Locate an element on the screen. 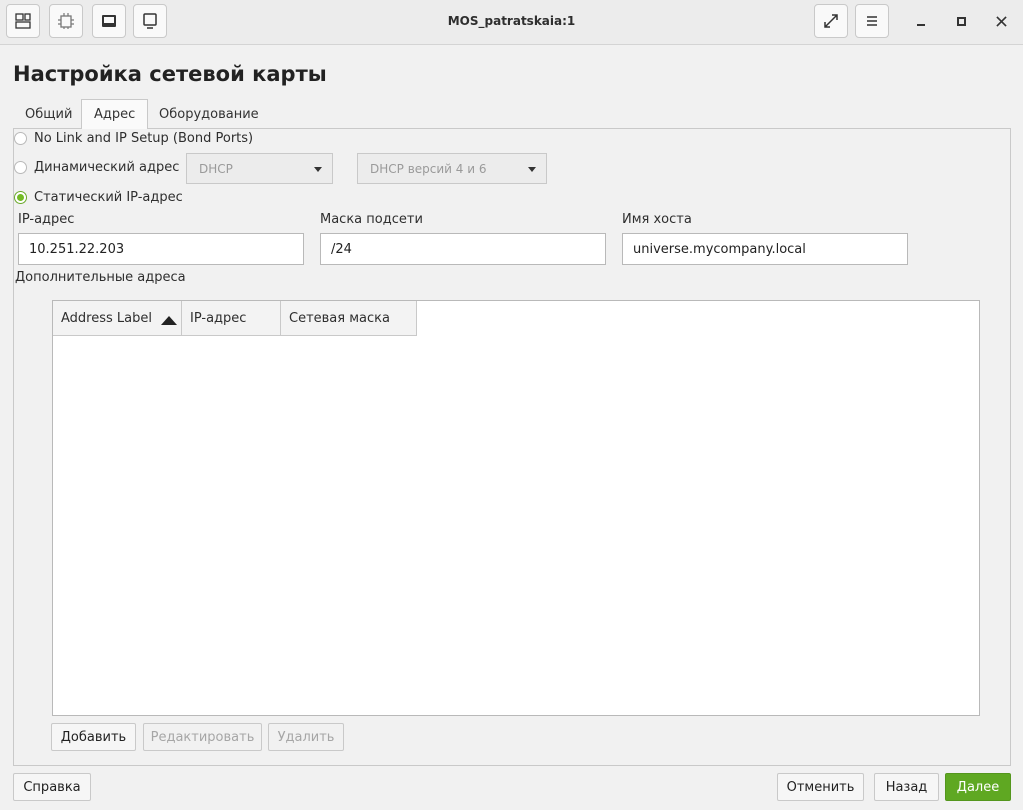 This screenshot has height=810, width=1023. close-button is located at coordinates (1001, 21).